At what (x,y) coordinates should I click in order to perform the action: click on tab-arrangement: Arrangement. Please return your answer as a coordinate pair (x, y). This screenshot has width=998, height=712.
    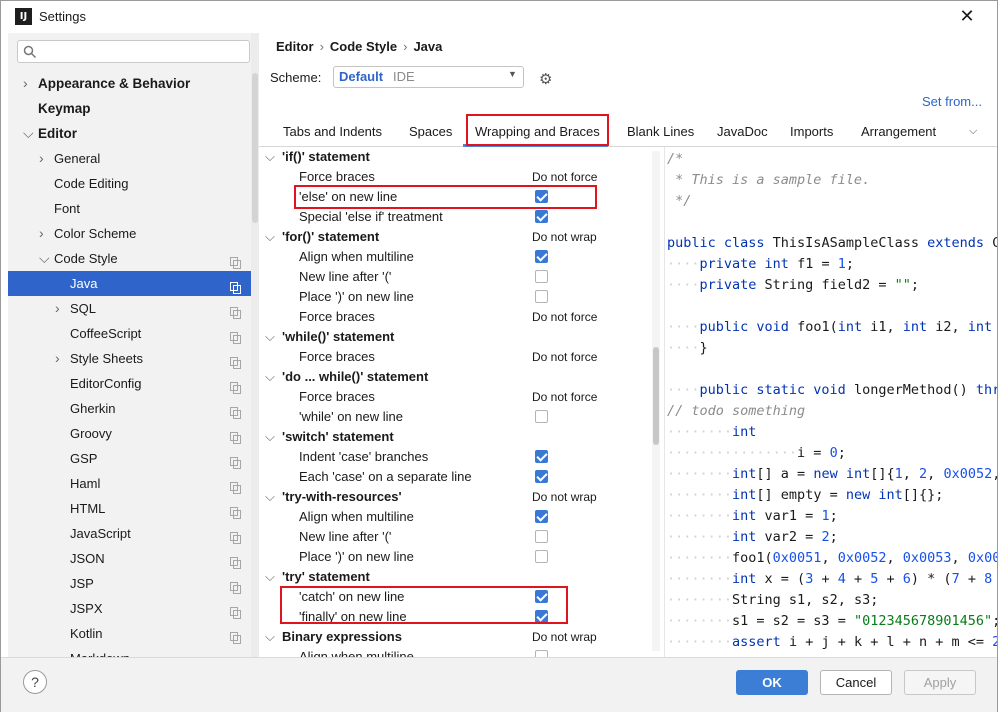
    Looking at the image, I should click on (898, 131).